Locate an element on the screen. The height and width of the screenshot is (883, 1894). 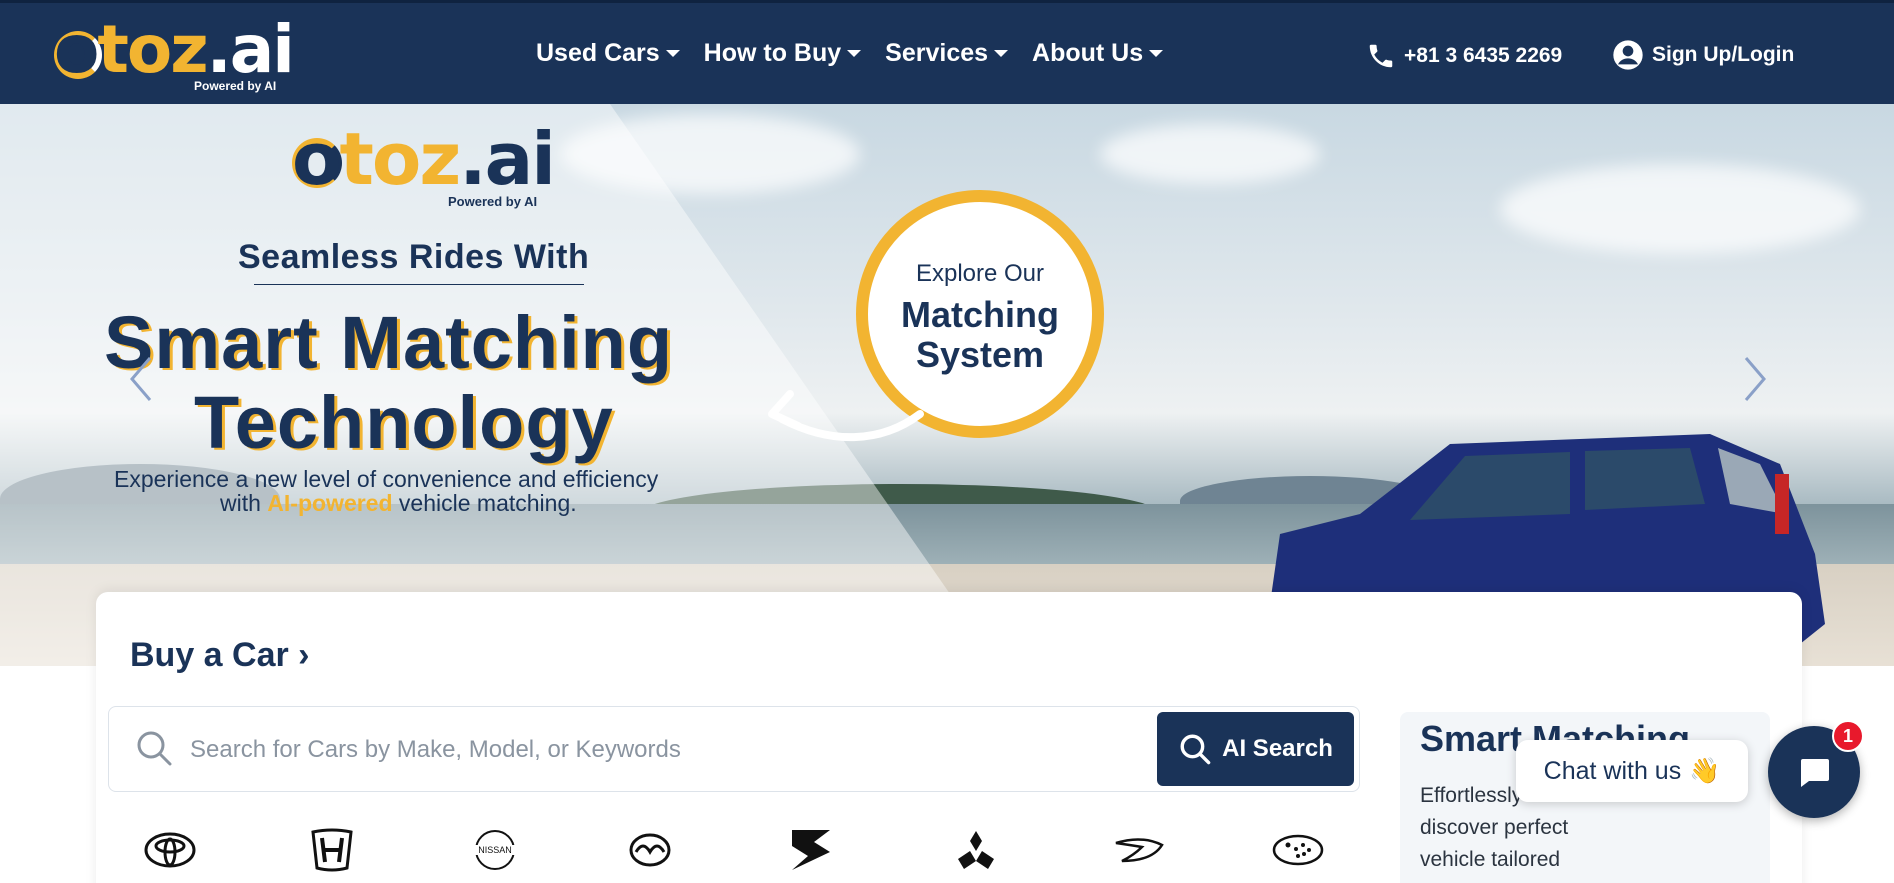
hero-desc-pre: with is located at coordinates (240, 503).